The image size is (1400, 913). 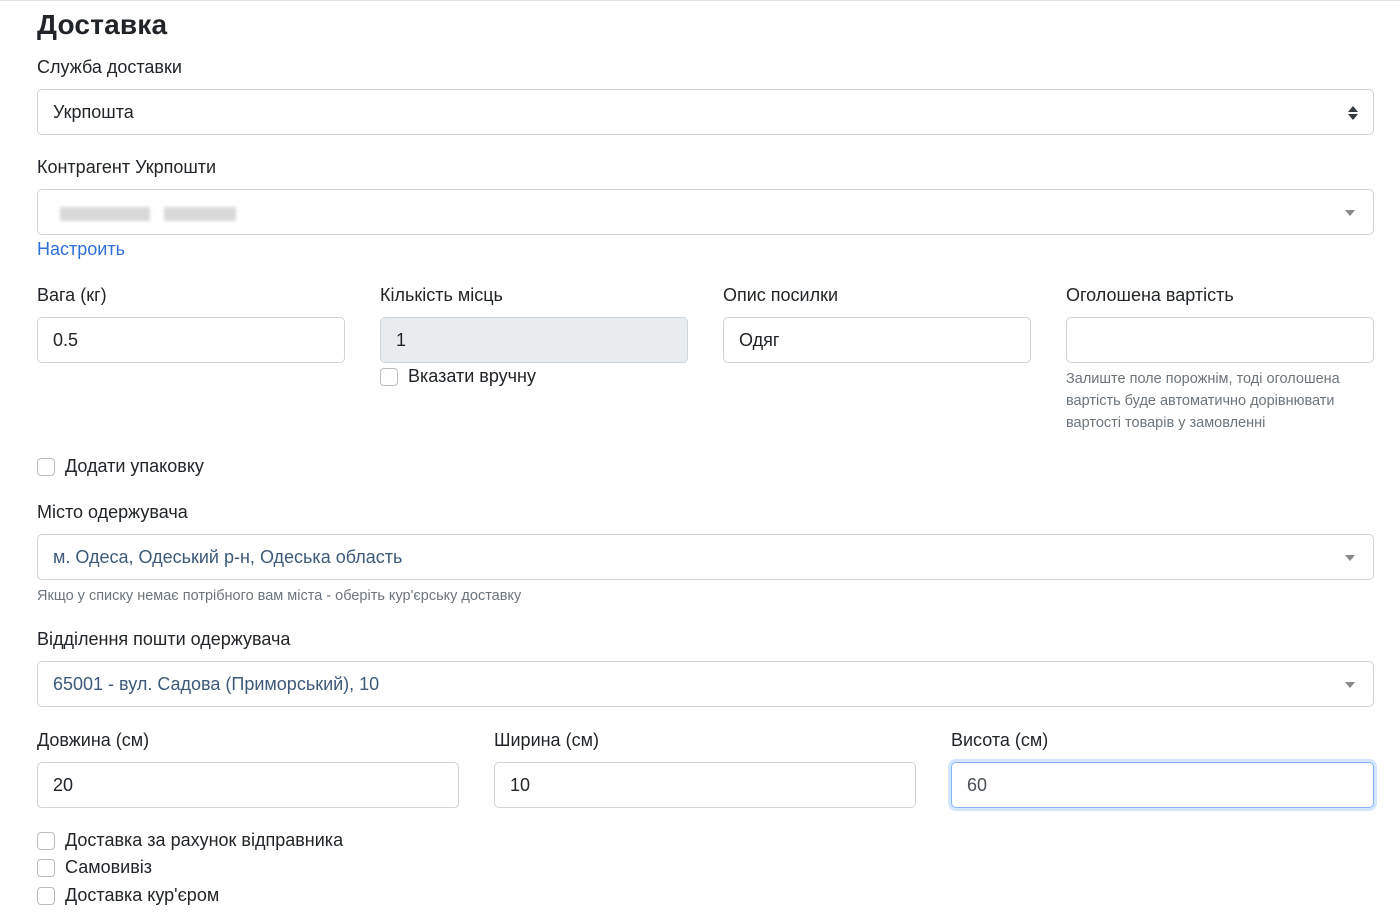 What do you see at coordinates (46, 840) in the screenshot?
I see `sender-pays-checkbox` at bounding box center [46, 840].